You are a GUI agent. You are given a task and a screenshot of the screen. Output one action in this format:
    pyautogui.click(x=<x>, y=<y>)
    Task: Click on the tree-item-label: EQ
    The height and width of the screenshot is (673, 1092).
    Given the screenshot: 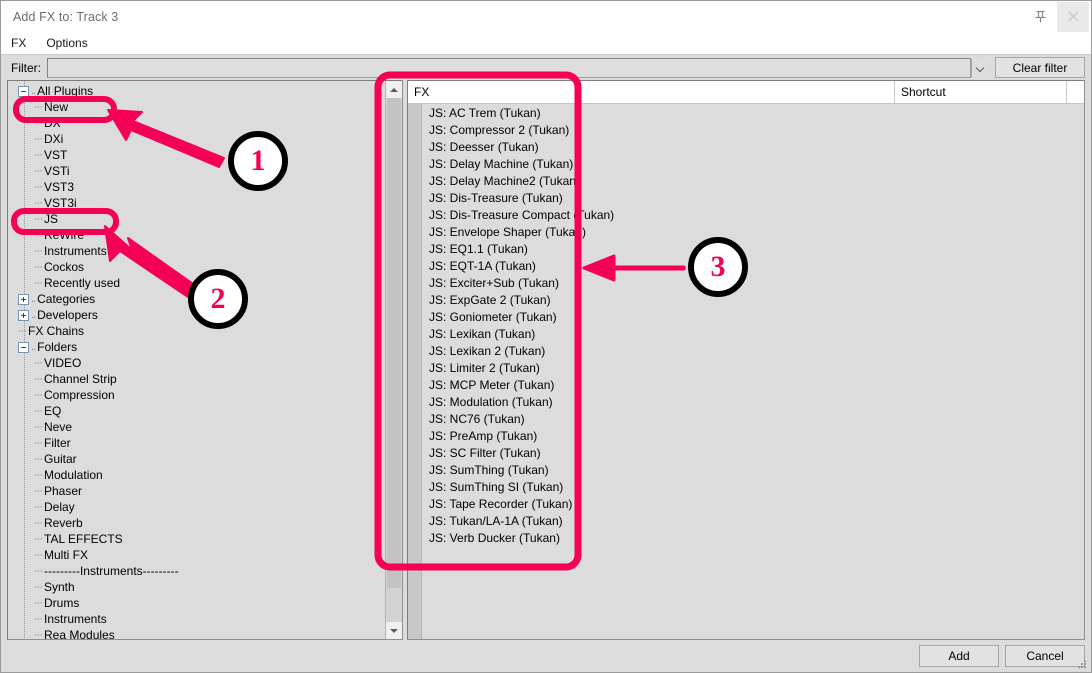 What is the action you would take?
    pyautogui.click(x=53, y=411)
    